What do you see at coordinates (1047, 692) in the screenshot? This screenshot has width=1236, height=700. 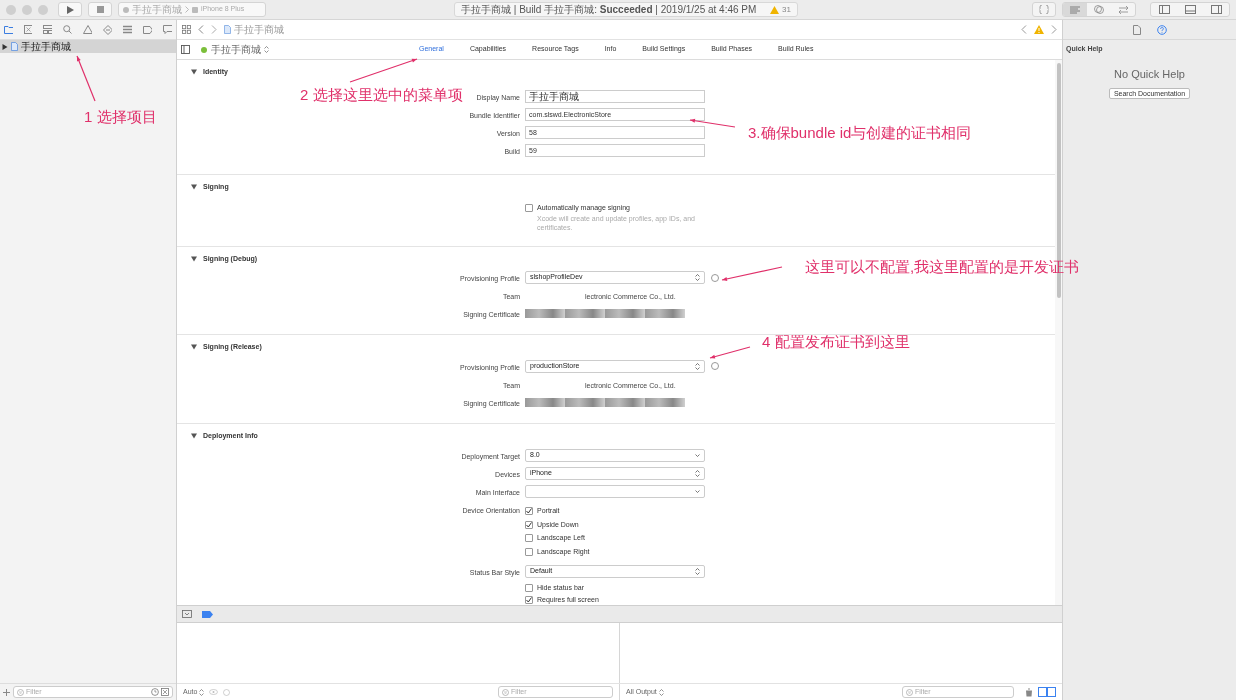 I see `split-view-icon` at bounding box center [1047, 692].